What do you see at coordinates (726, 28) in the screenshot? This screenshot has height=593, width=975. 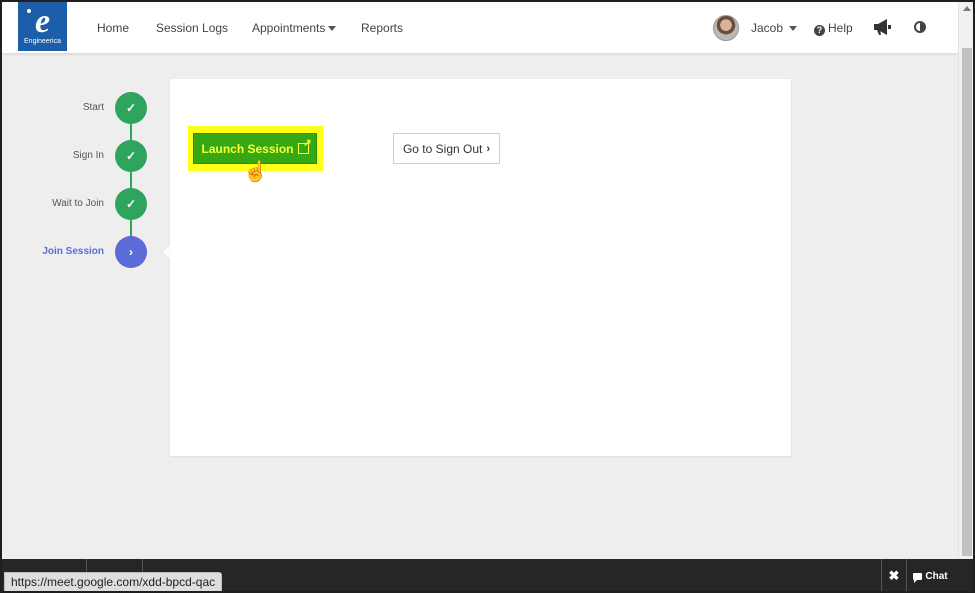 I see `user-avatar` at bounding box center [726, 28].